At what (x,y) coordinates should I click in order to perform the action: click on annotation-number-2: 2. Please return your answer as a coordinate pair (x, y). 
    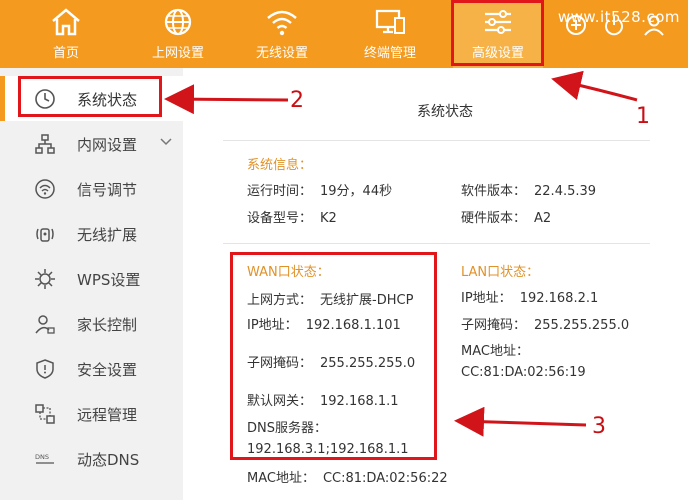
    Looking at the image, I should click on (297, 100).